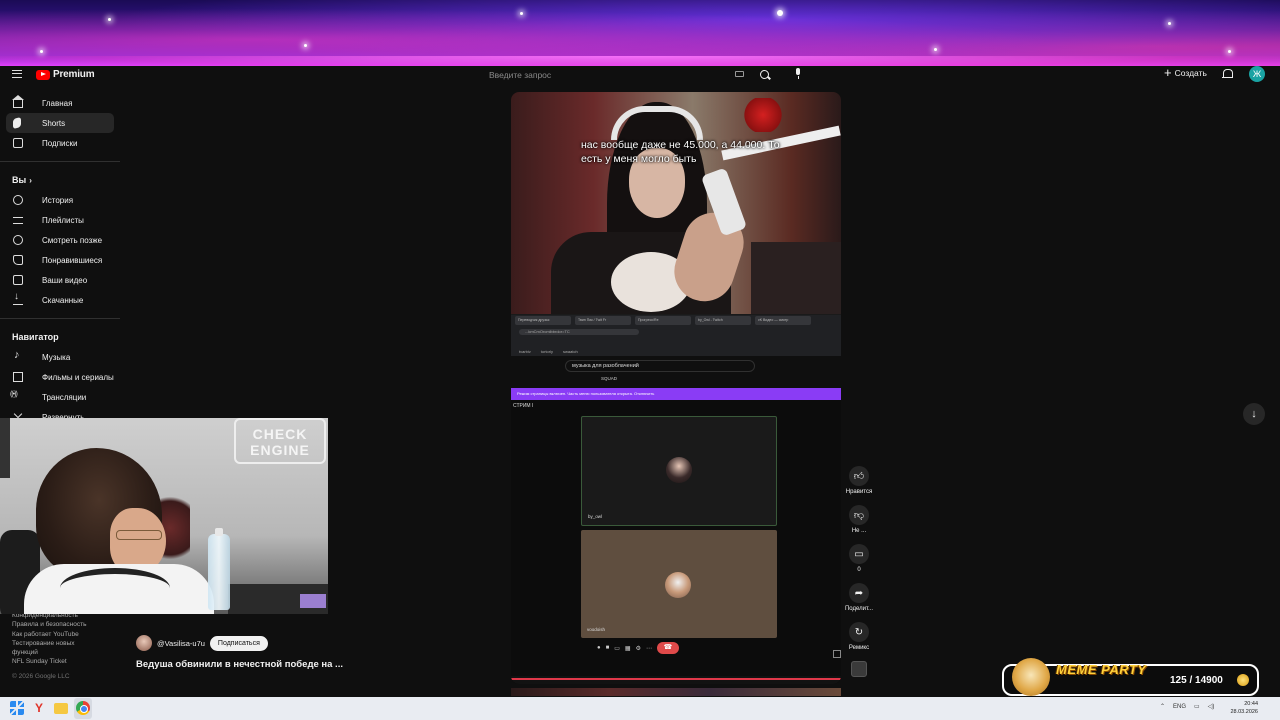 The height and width of the screenshot is (720, 1280). What do you see at coordinates (1185, 72) in the screenshot?
I see `create-button: + Создать` at bounding box center [1185, 72].